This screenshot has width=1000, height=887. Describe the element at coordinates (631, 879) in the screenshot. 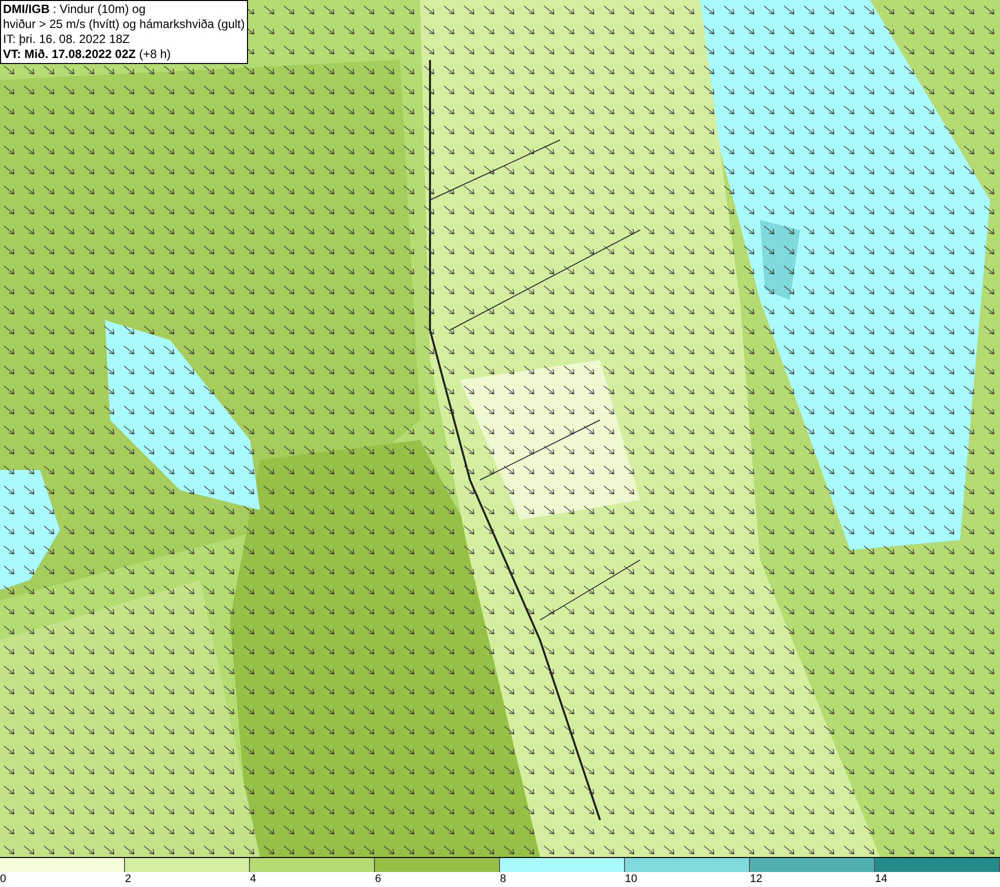

I see `legend-label: 10` at that location.